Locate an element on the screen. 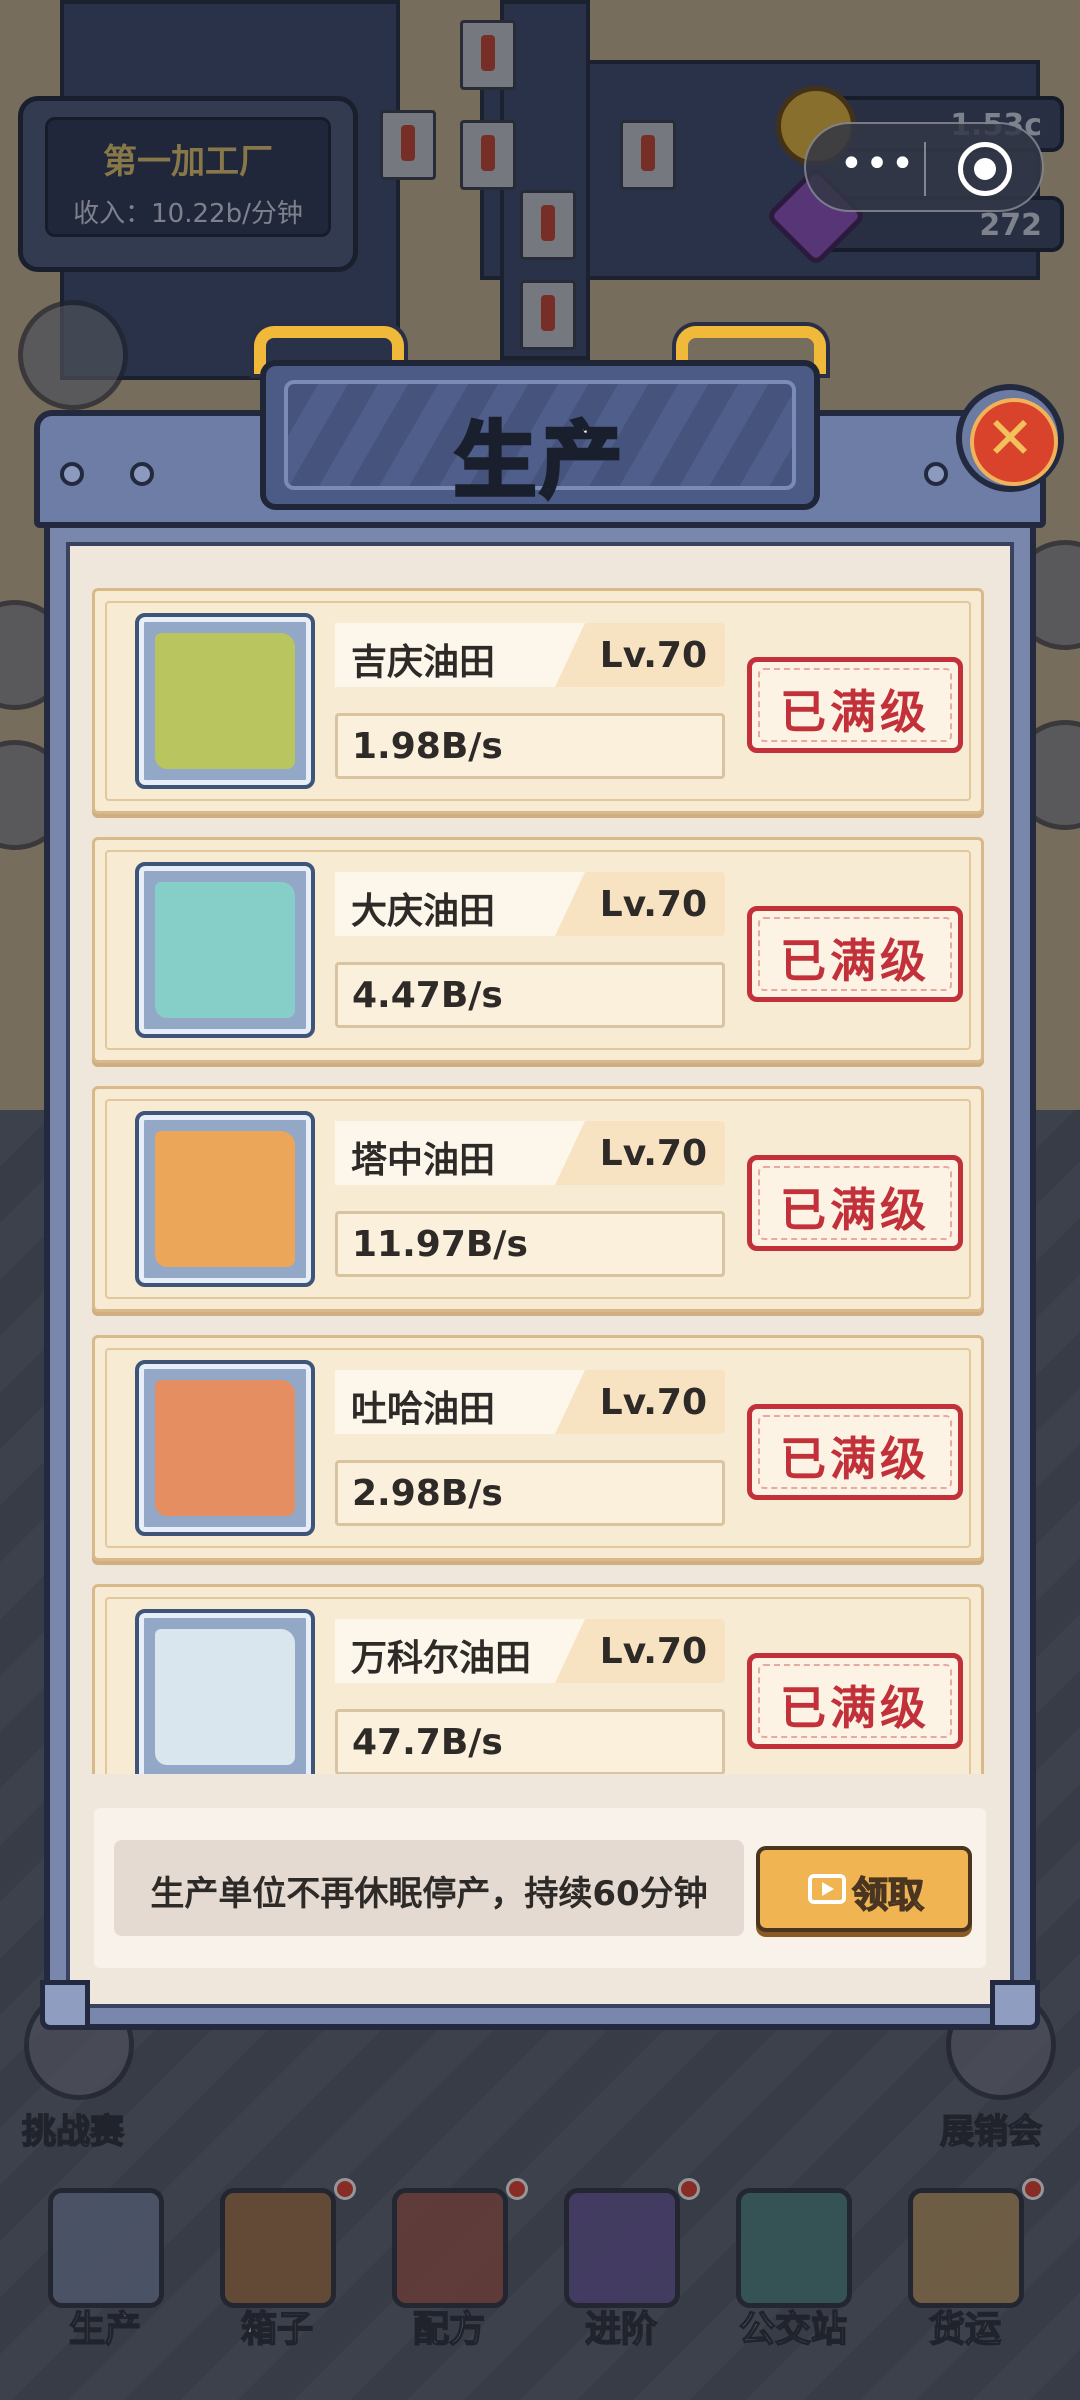  boost-footer: 生产单位不再休眠停产，持续60分钟 领取 is located at coordinates (540, 1888).